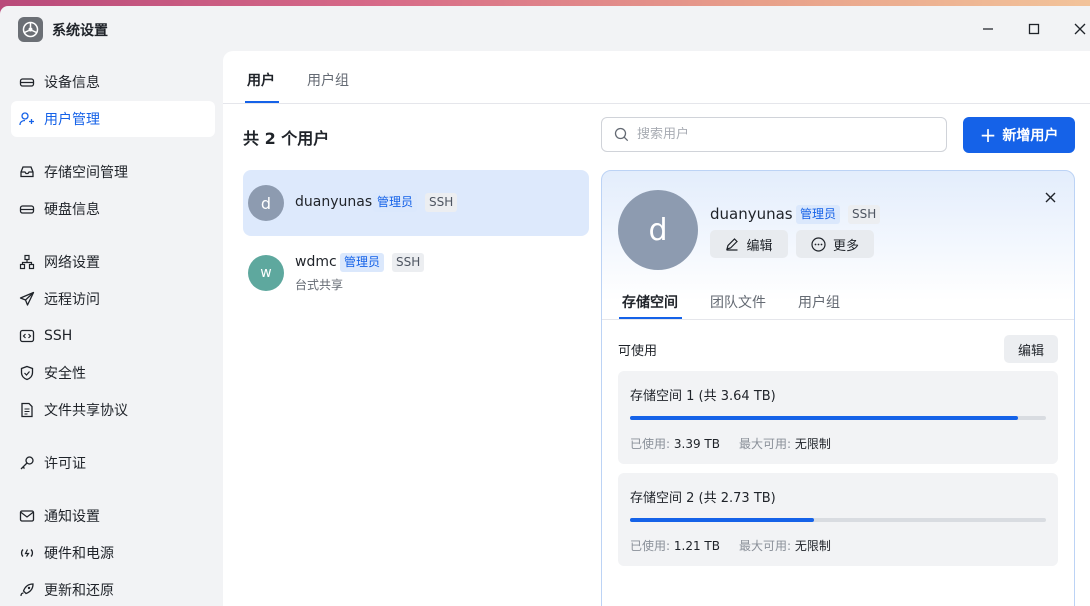 This screenshot has height=606, width=1090. Describe the element at coordinates (1031, 349) in the screenshot. I see `edit-storage-button: 编辑` at that location.